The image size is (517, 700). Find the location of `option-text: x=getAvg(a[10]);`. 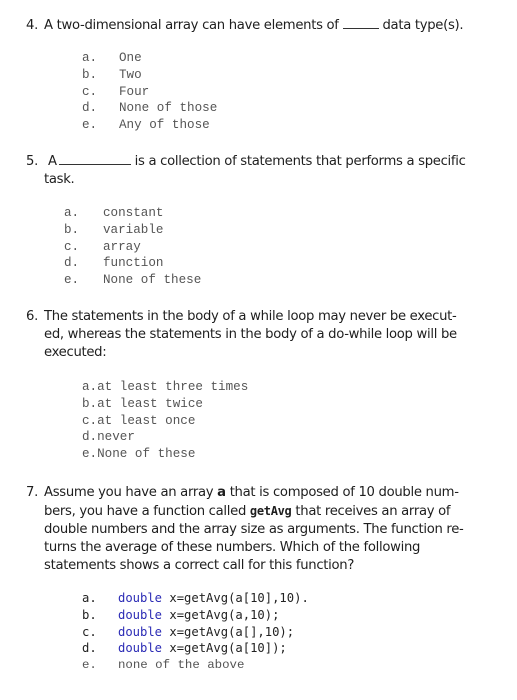

option-text: x=getAvg(a[10]); is located at coordinates (224, 648).